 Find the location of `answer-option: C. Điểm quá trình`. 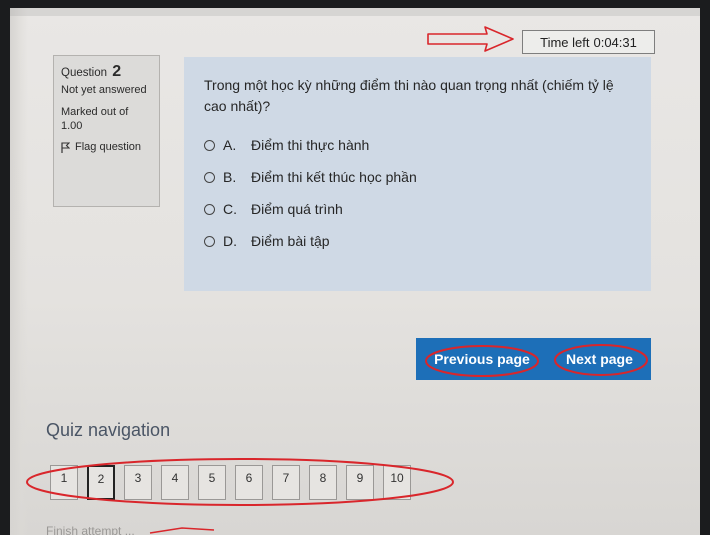

answer-option: C. Điểm quá trình is located at coordinates (418, 209).